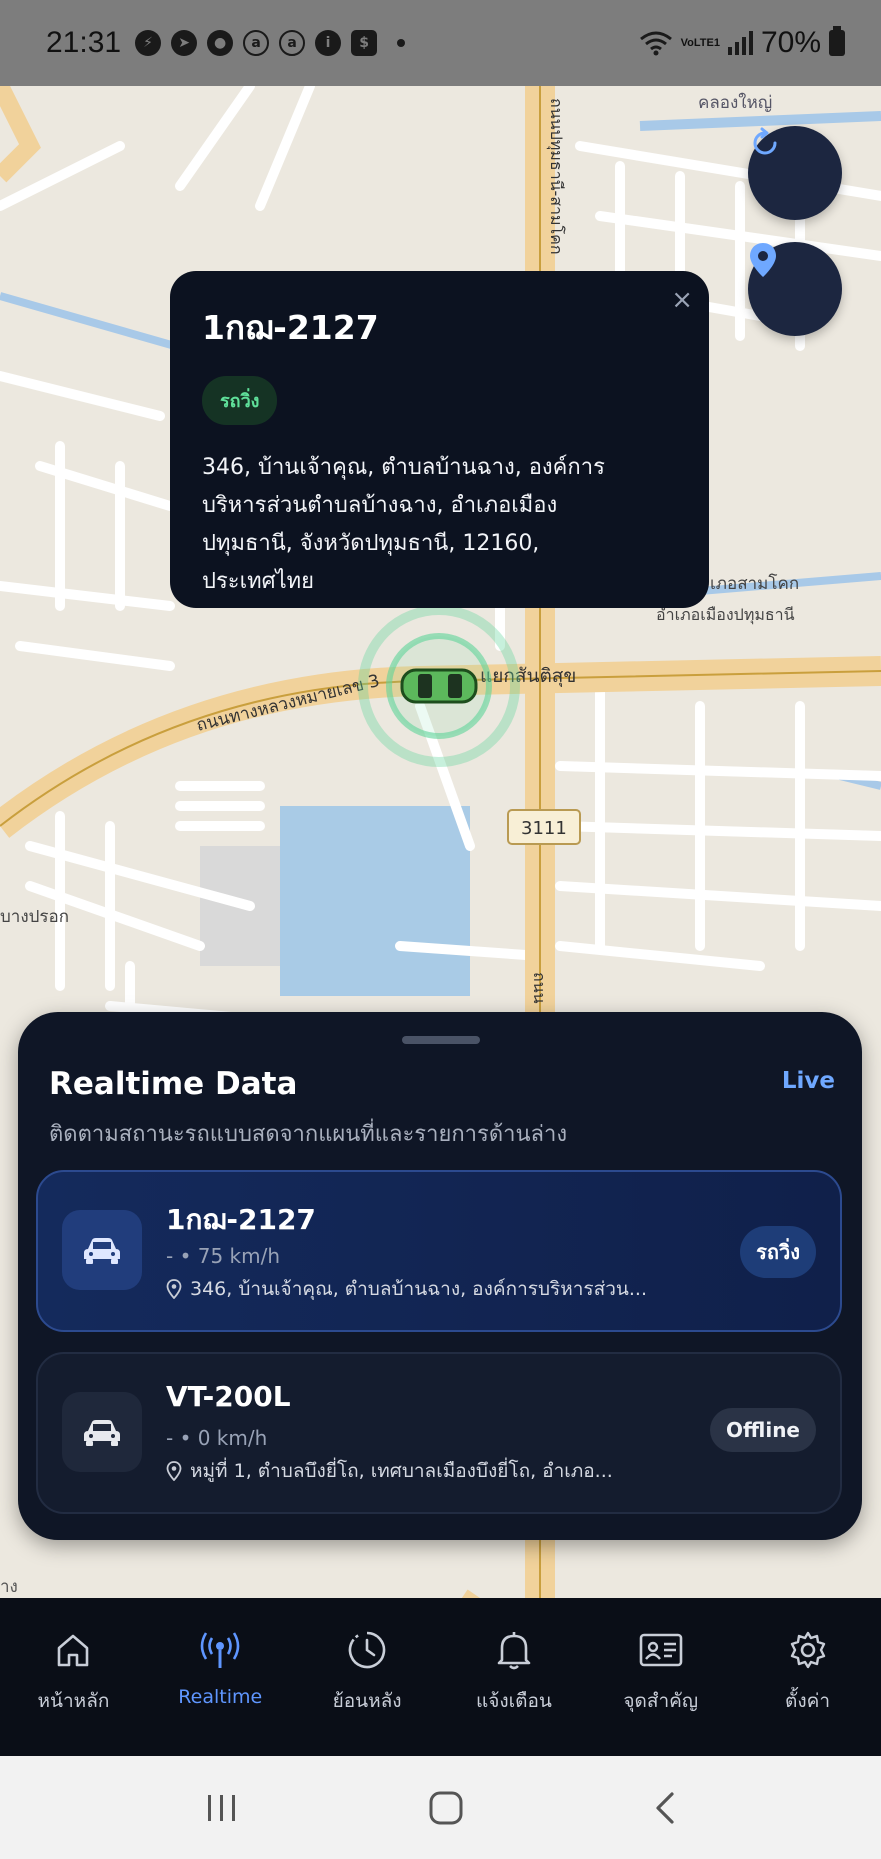  What do you see at coordinates (375, 901) in the screenshot?
I see `water-area` at bounding box center [375, 901].